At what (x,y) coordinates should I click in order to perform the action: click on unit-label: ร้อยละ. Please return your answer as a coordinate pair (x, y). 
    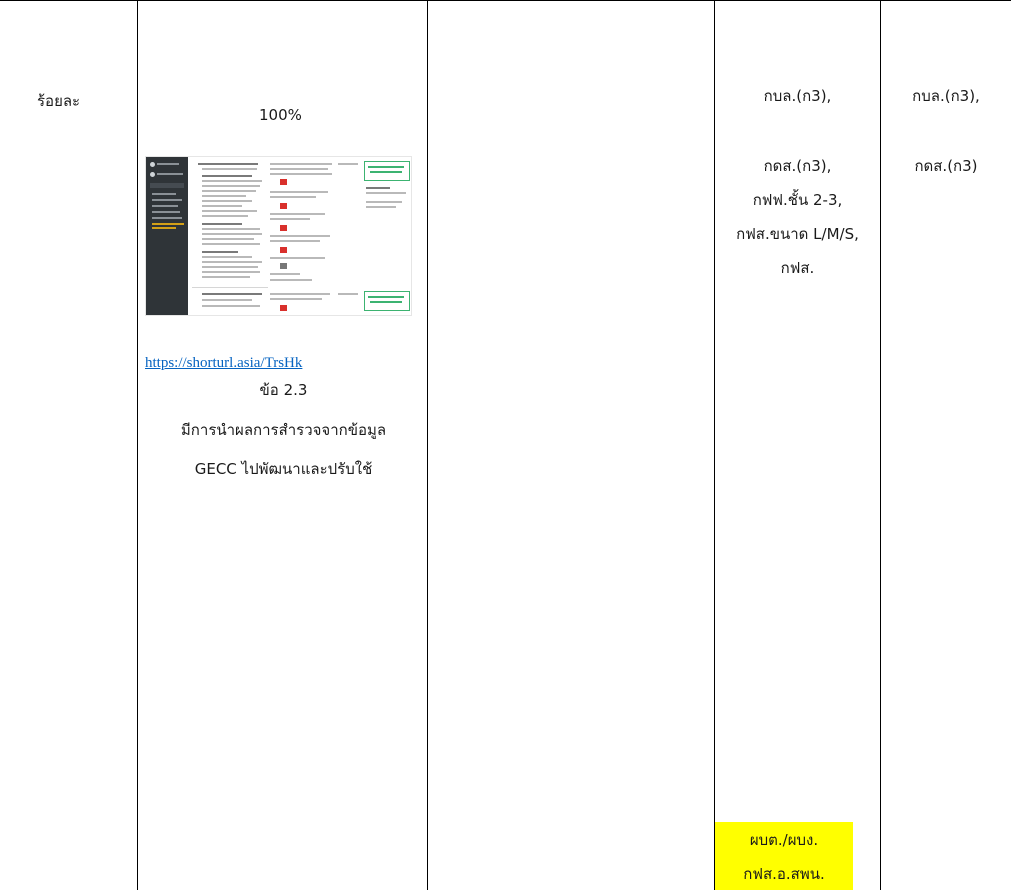
    Looking at the image, I should click on (59, 101).